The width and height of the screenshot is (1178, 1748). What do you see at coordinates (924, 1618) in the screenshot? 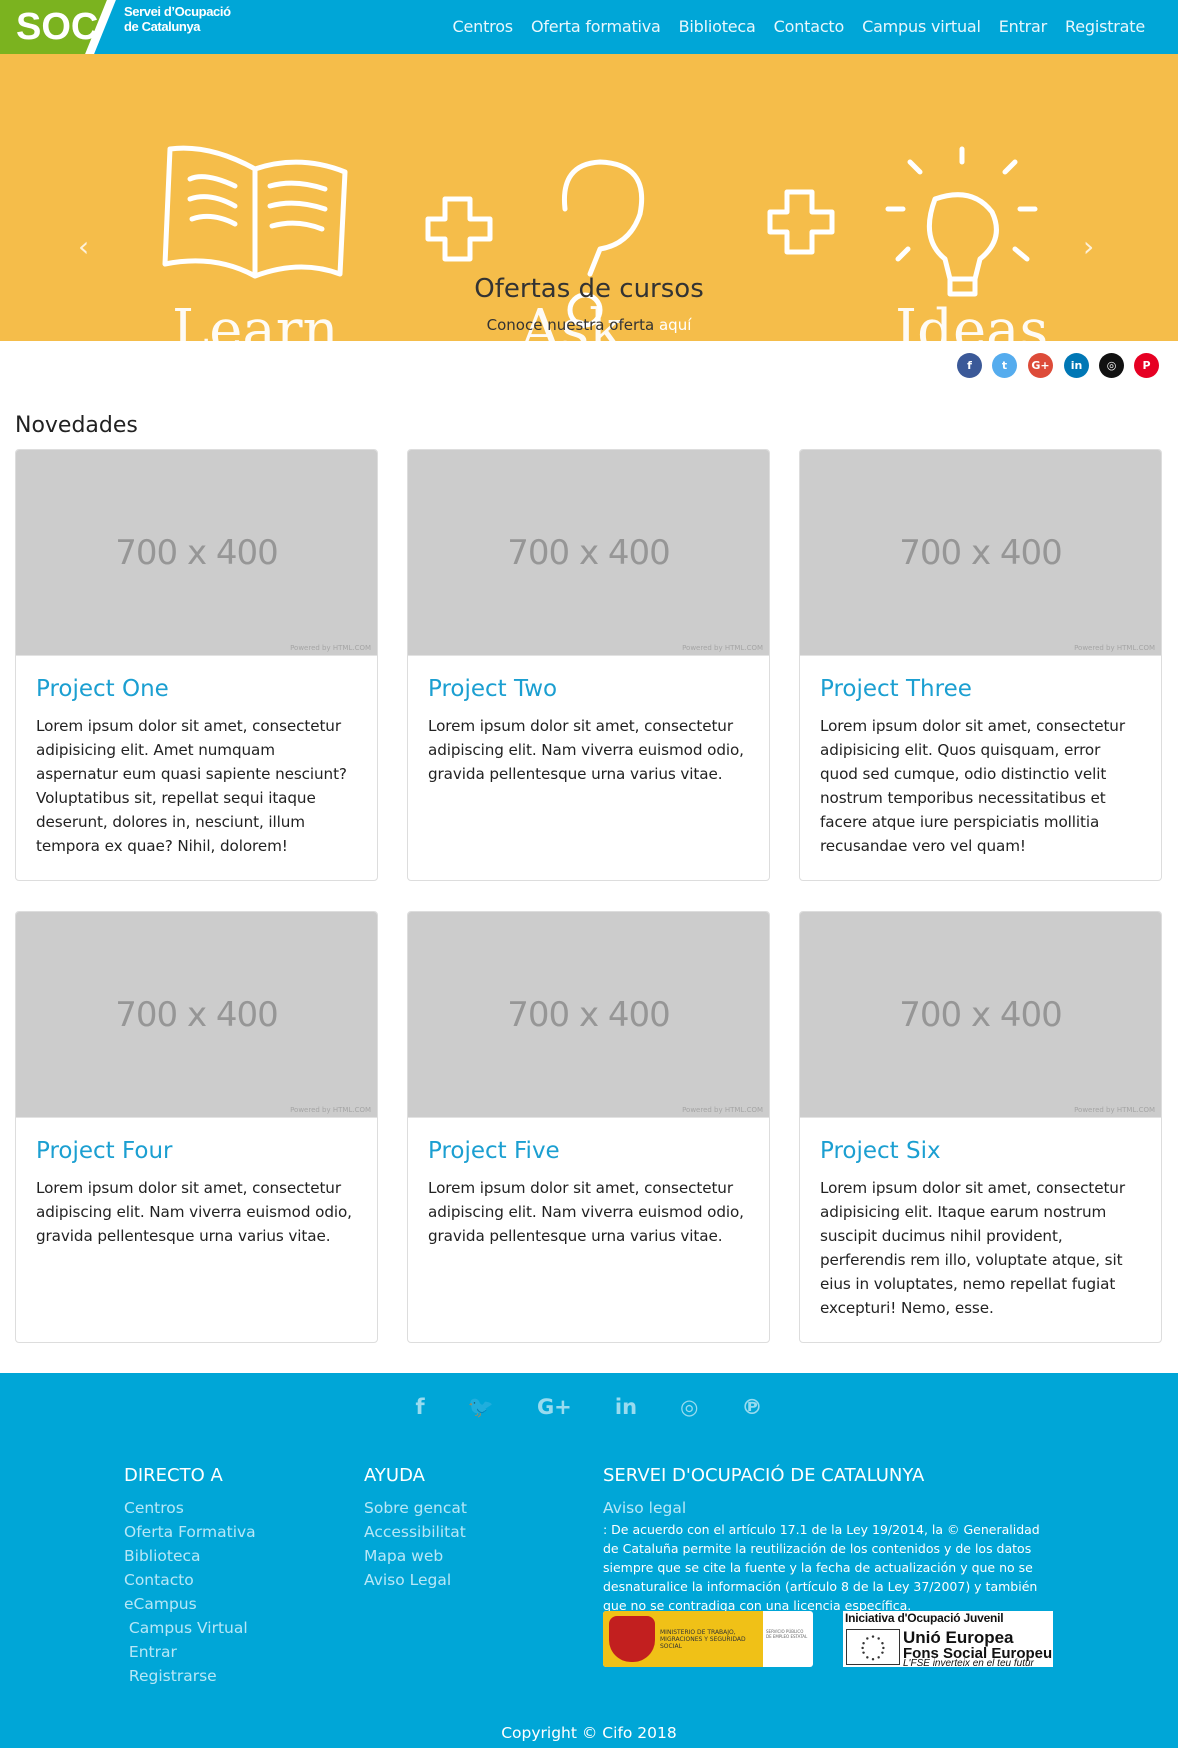
I see `eu-logo-line1: Iniciativa d'Ocupació Juvenil` at bounding box center [924, 1618].